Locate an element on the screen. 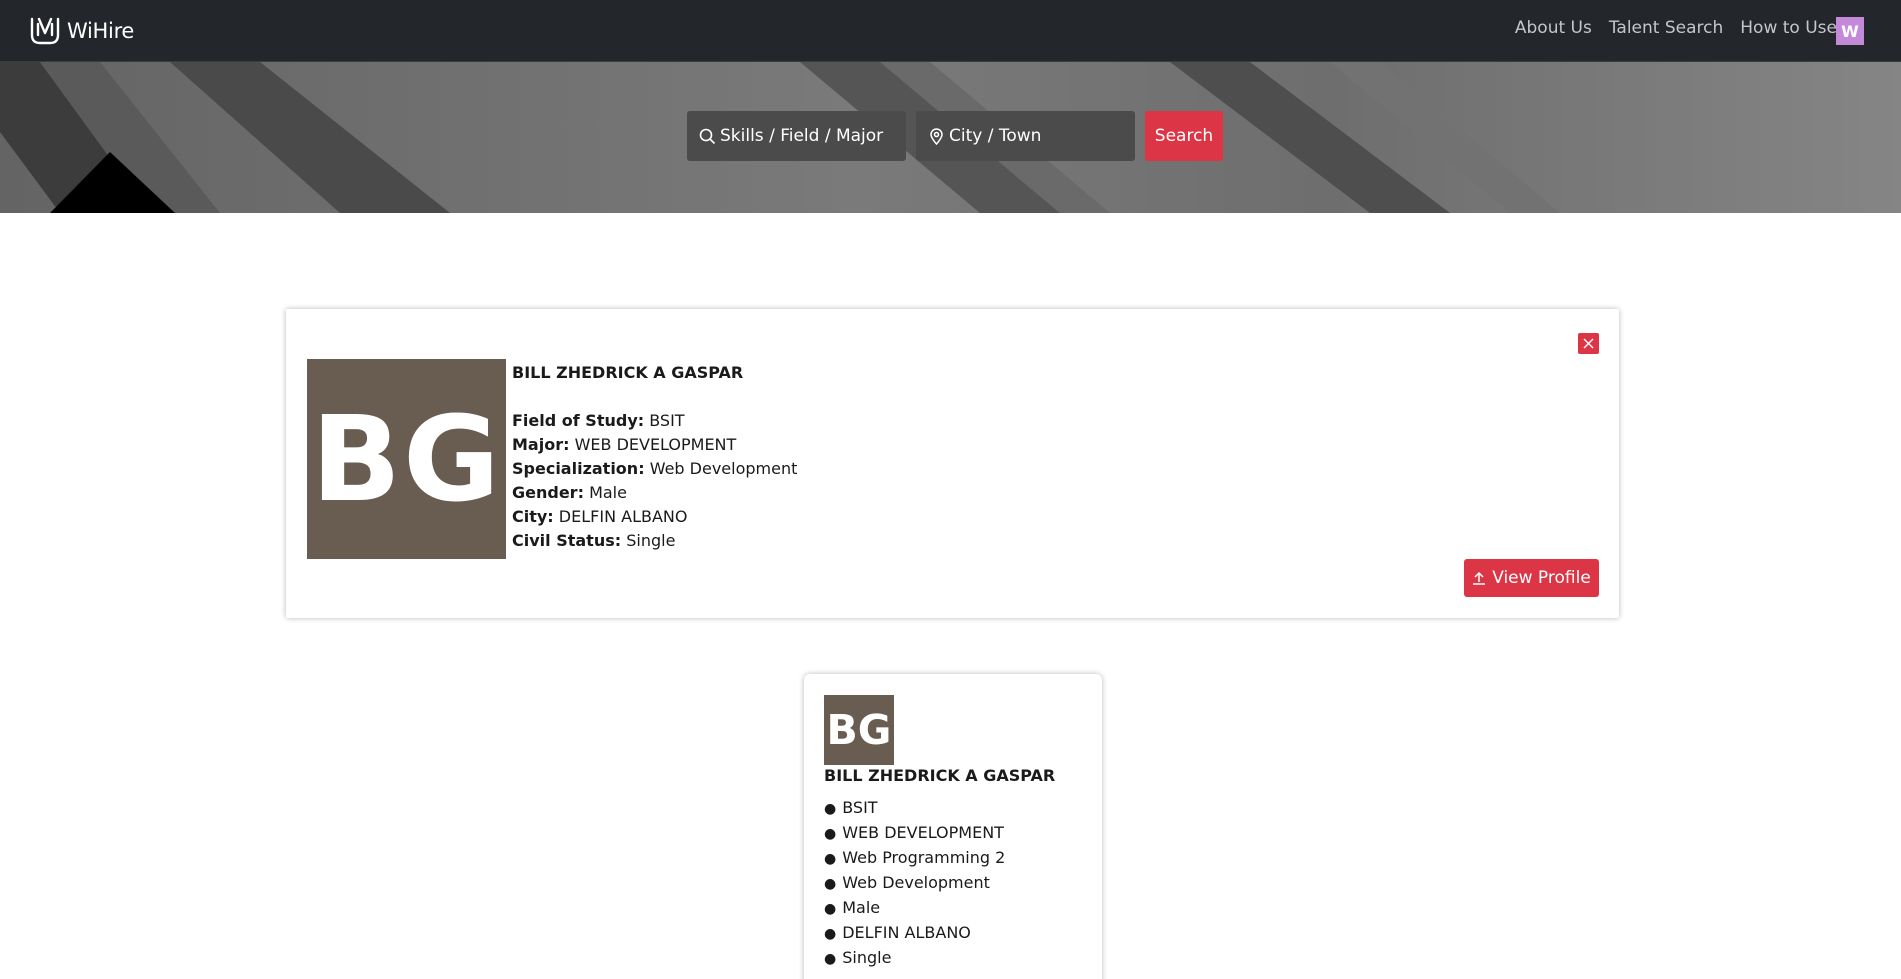  nav-links: About Us Talent Search How to Use is located at coordinates (1676, 28).